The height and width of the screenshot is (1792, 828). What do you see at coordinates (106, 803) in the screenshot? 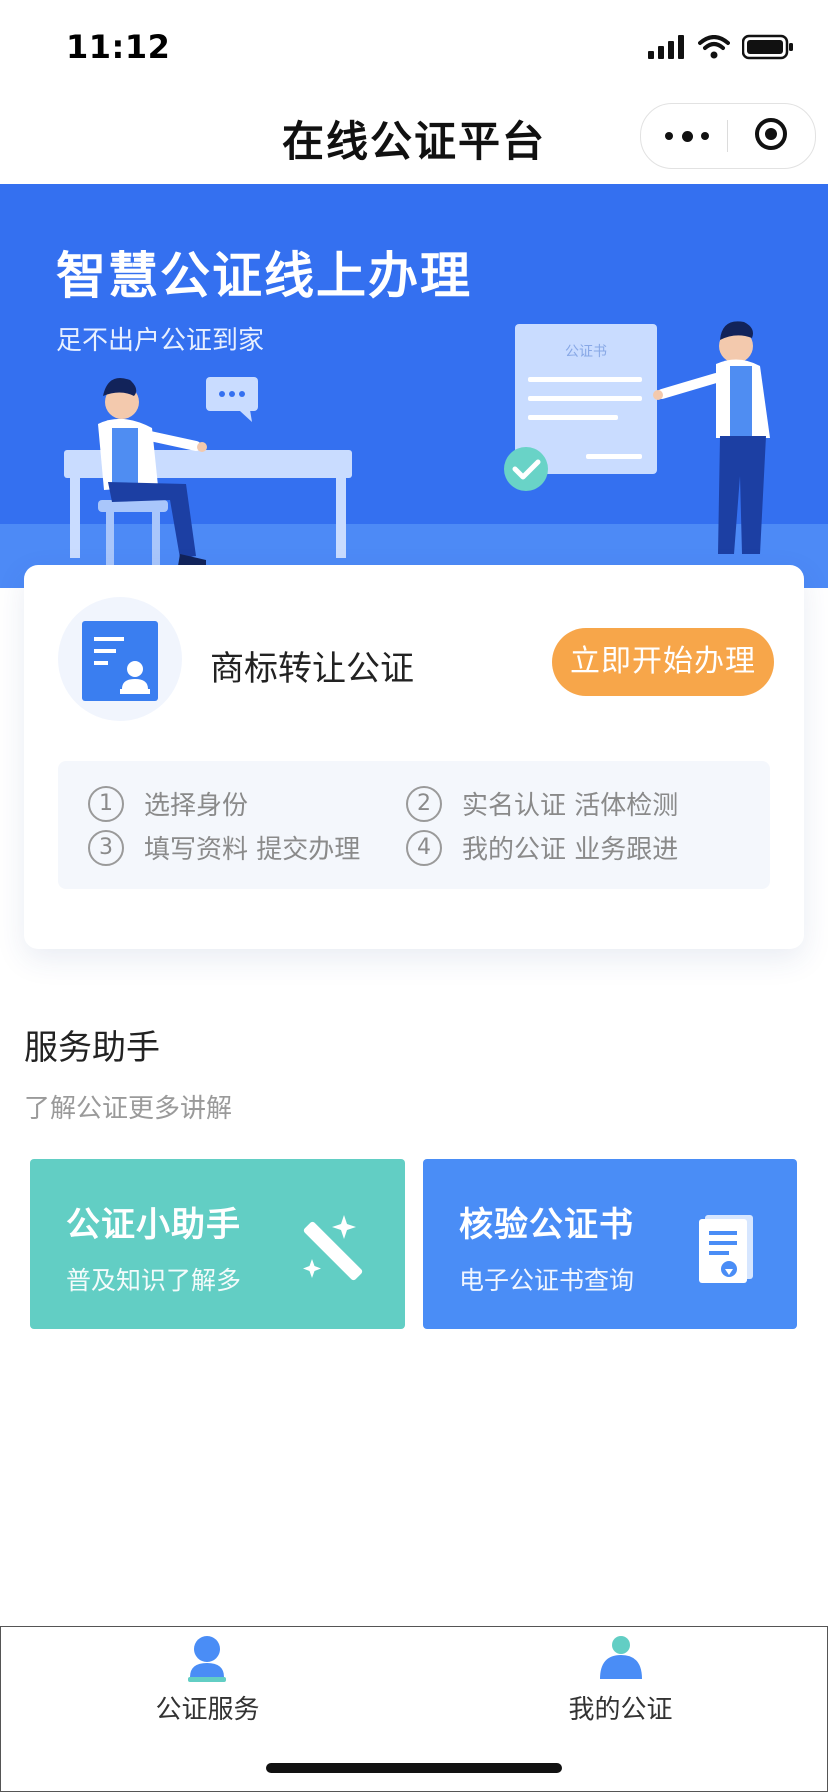
I see `step-number: 1` at bounding box center [106, 803].